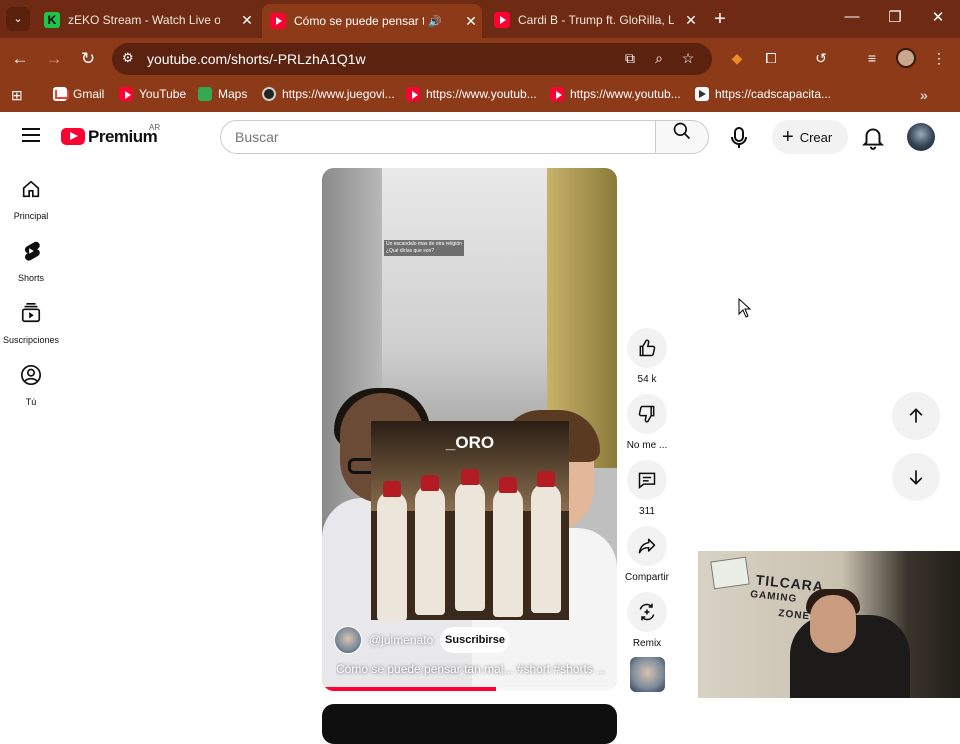 The height and width of the screenshot is (744, 960). What do you see at coordinates (54, 59) in the screenshot?
I see `forward-button: →` at bounding box center [54, 59].